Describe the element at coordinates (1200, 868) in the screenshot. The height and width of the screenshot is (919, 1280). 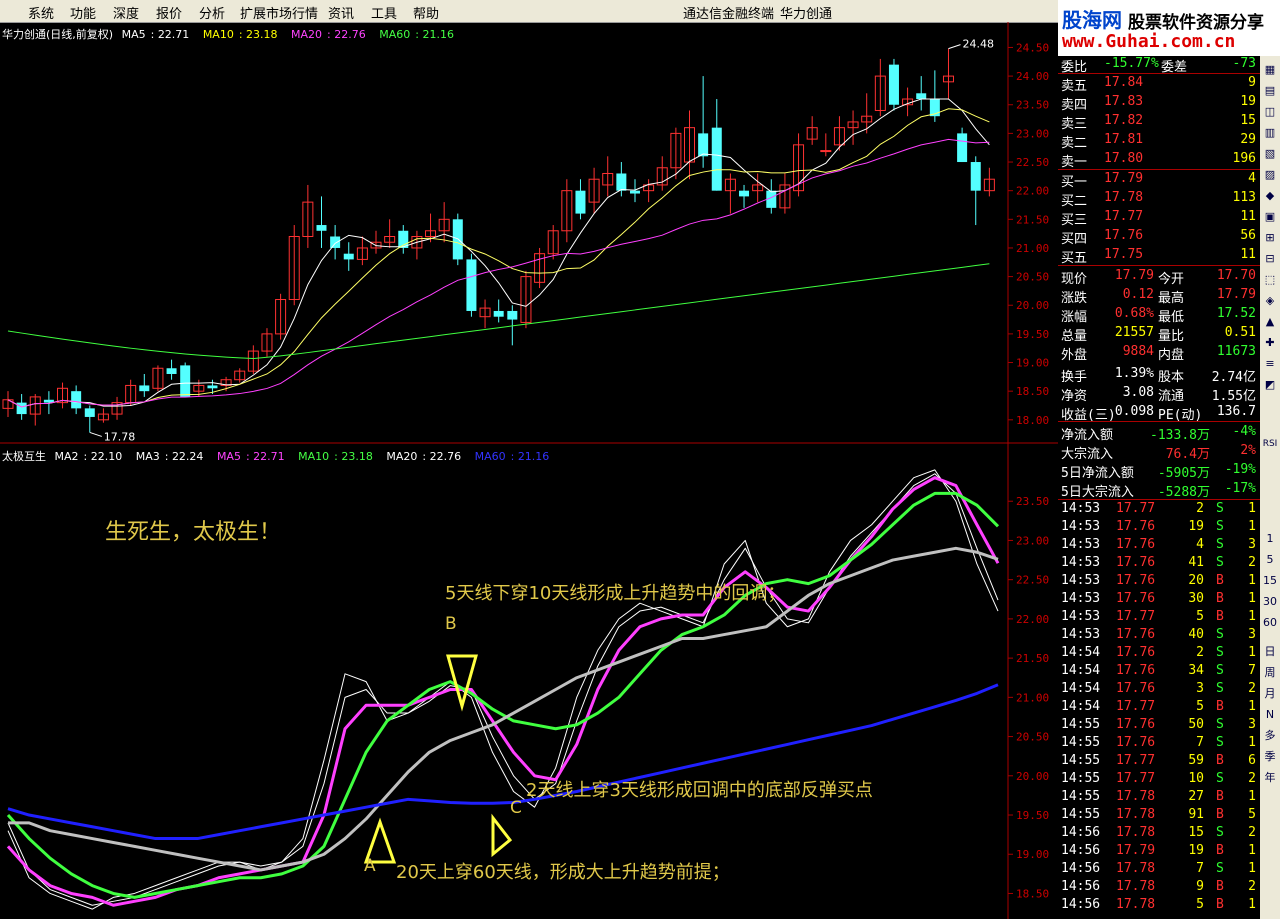
I see `tick-volume: 7` at that location.